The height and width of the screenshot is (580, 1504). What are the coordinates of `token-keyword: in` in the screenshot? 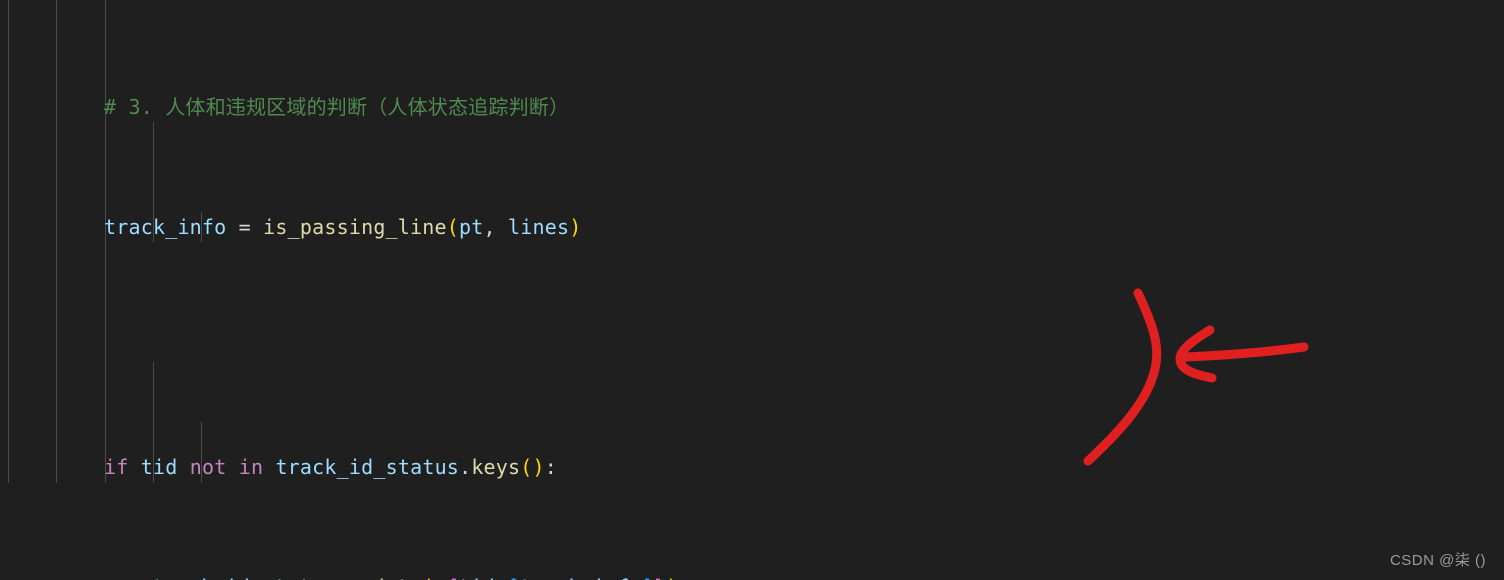 It's located at (251, 467).